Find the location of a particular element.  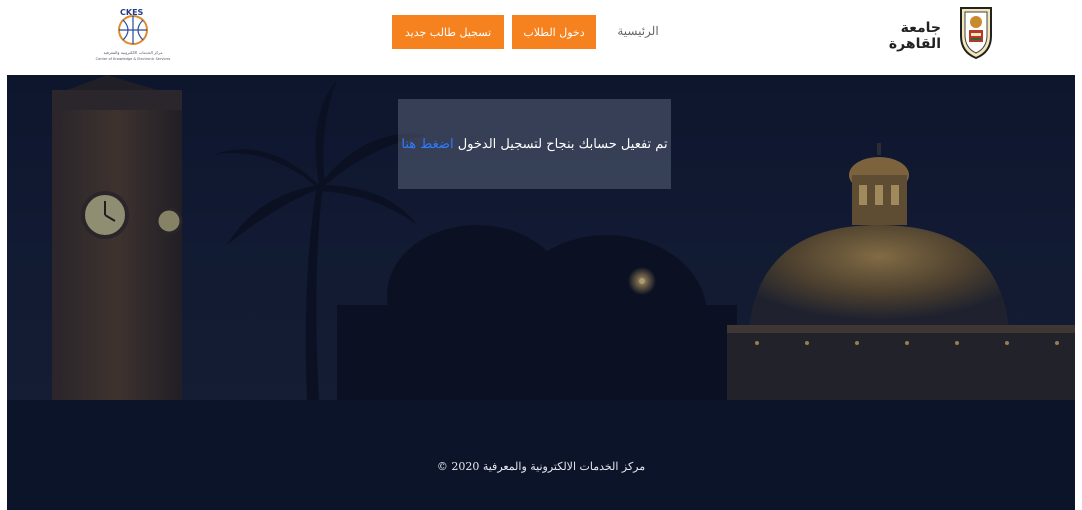

university-name: جامعة القاهرة is located at coordinates (914, 36).